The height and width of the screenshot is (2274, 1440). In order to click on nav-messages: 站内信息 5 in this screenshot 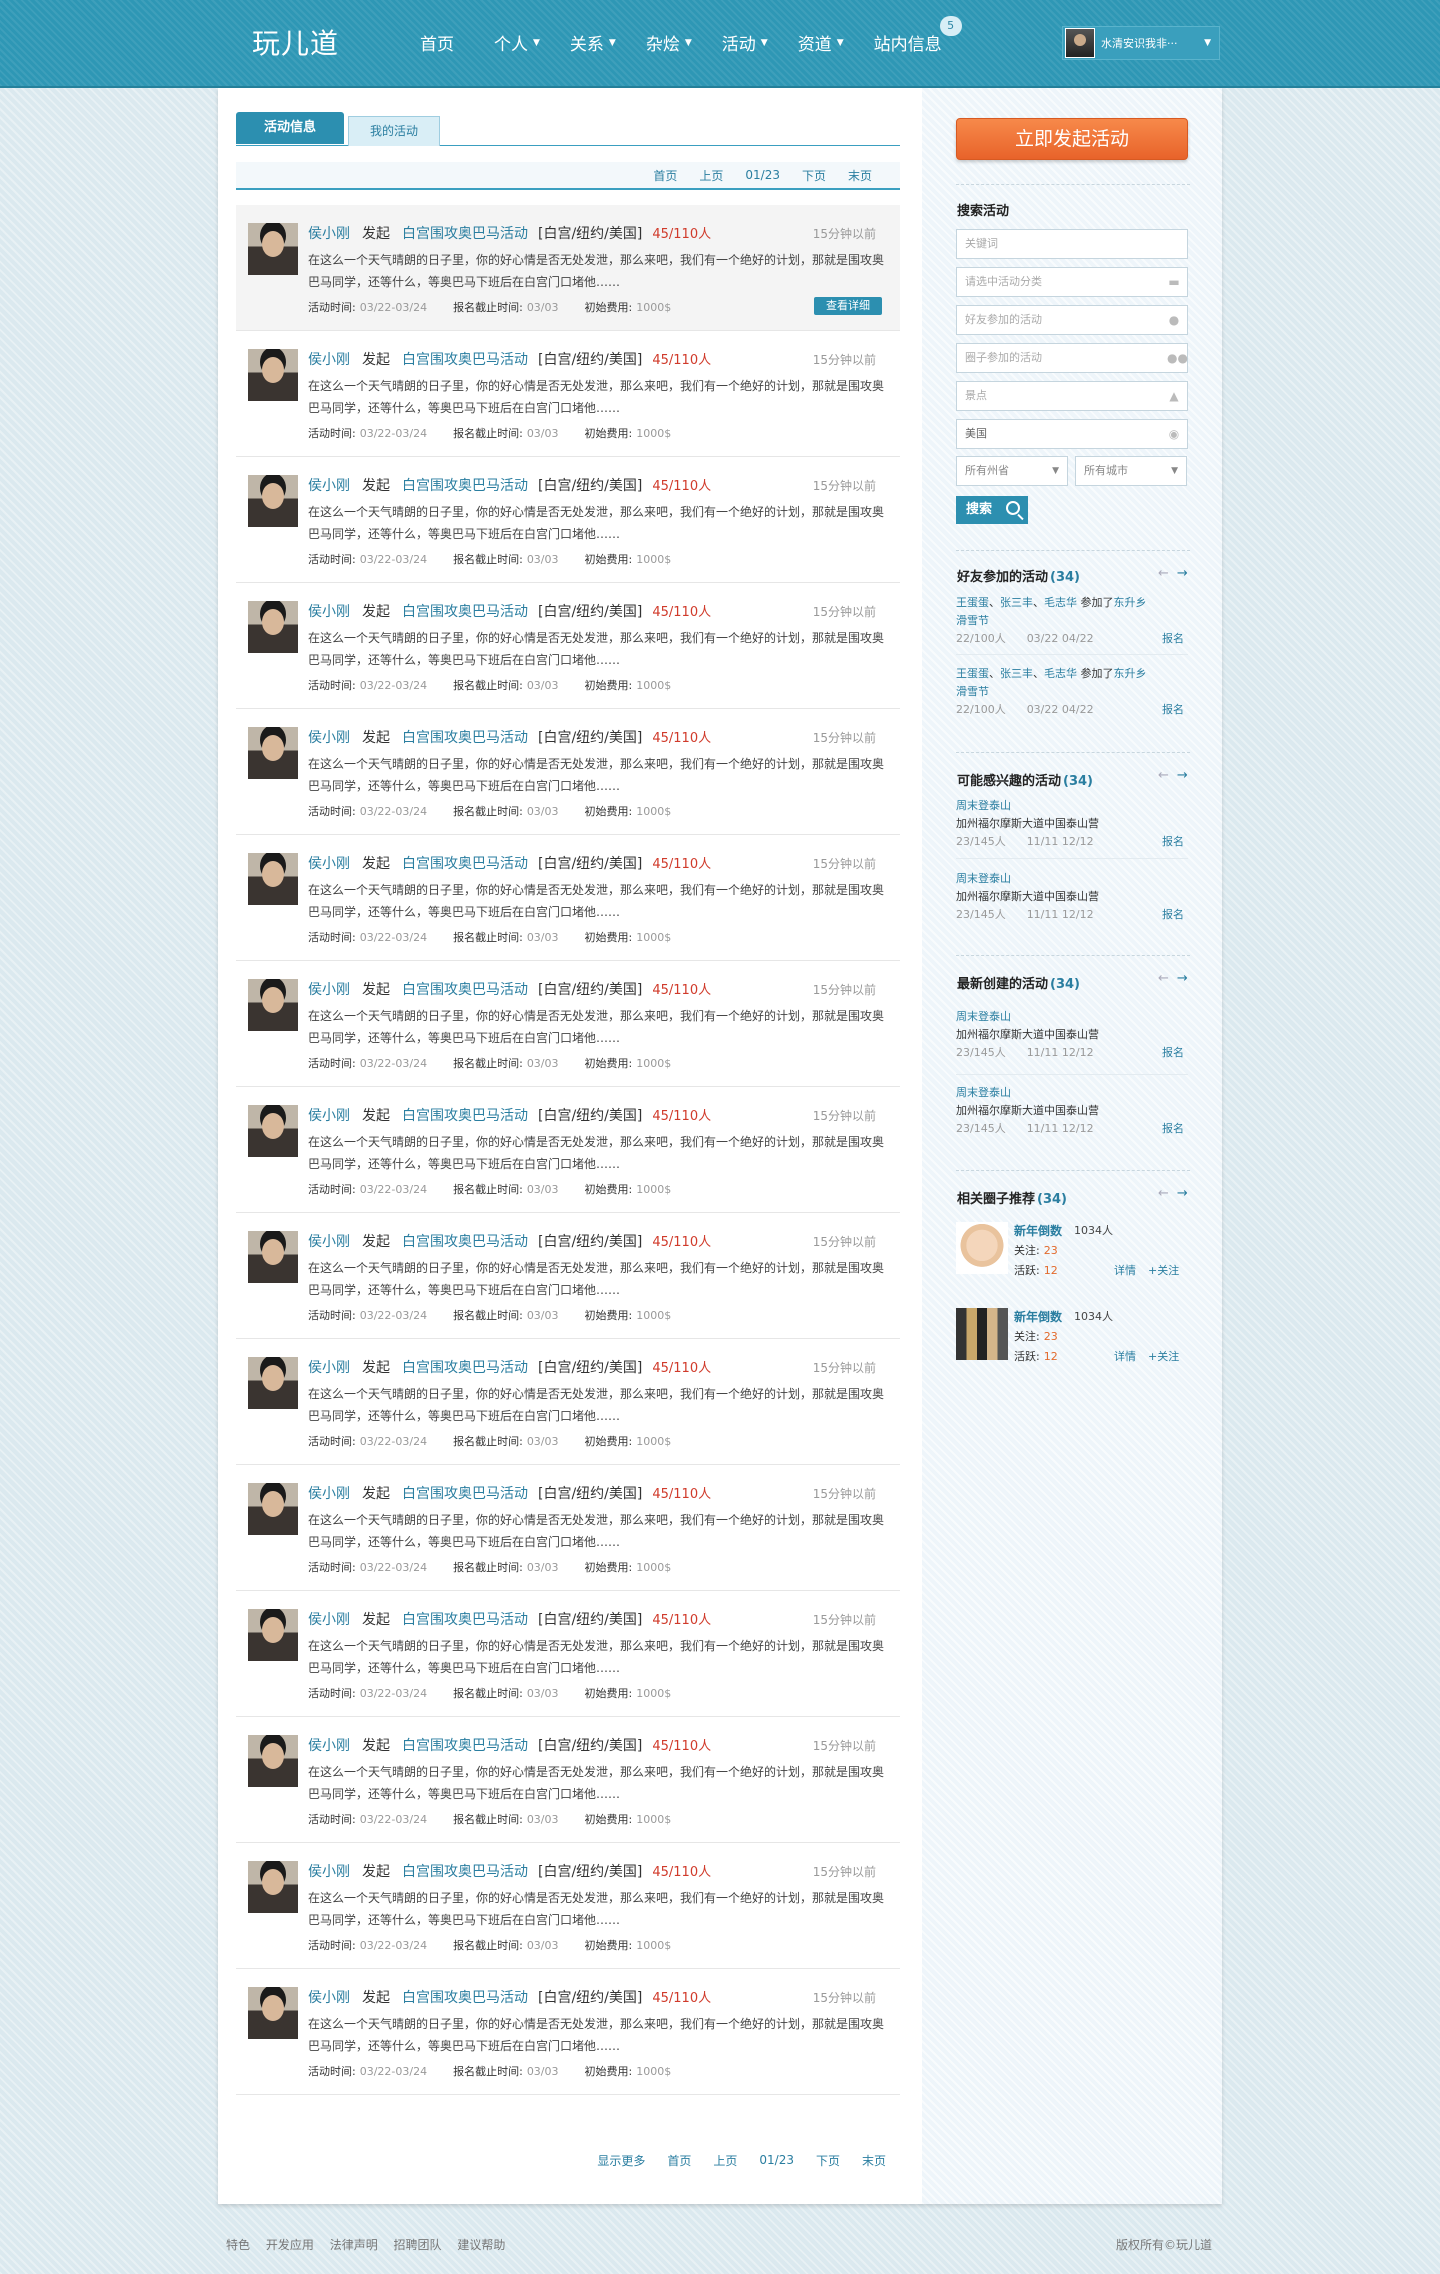, I will do `click(918, 35)`.